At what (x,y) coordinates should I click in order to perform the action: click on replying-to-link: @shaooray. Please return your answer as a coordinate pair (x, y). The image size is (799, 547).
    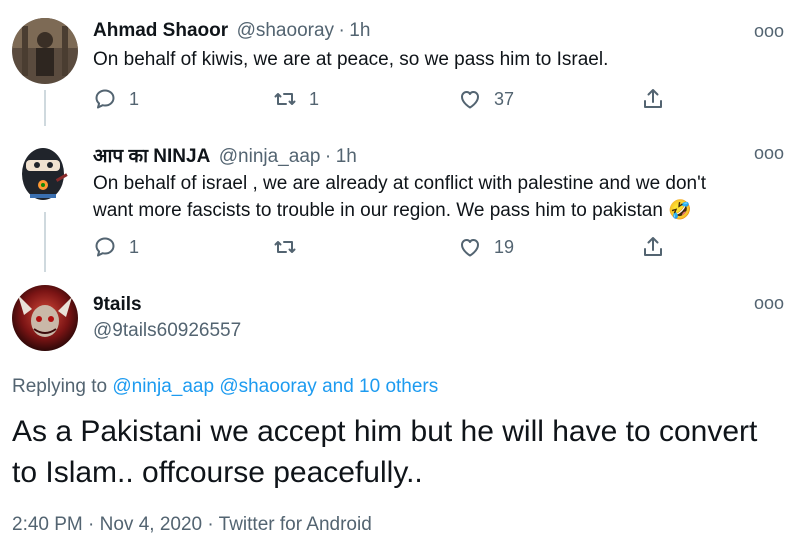
    Looking at the image, I should click on (267, 386).